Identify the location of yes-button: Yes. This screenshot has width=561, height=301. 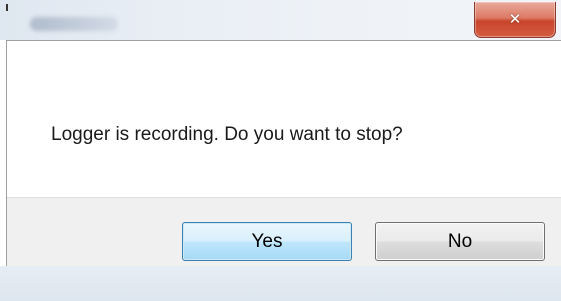
(267, 241).